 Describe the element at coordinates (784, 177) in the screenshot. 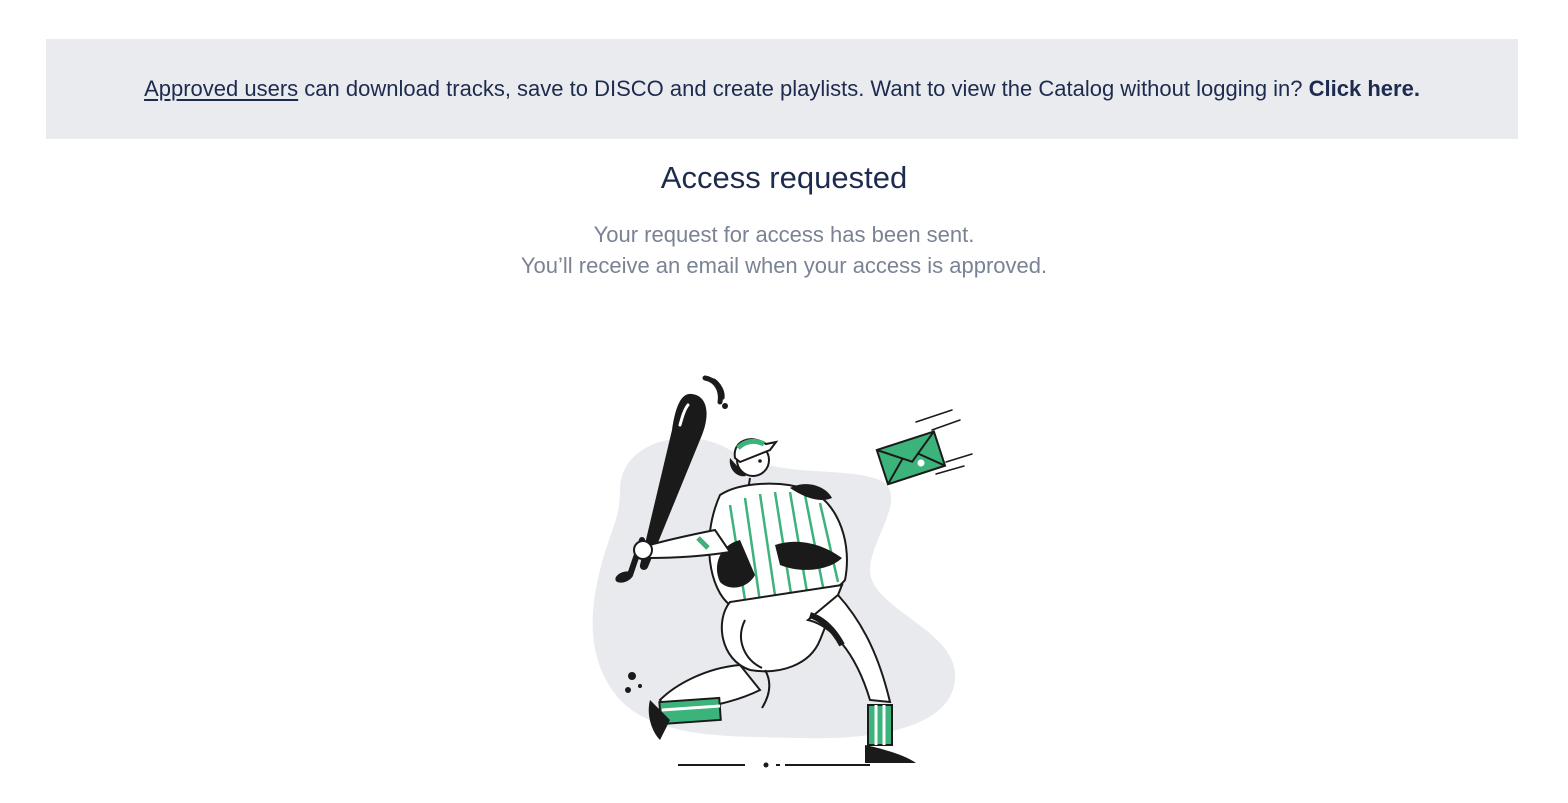

I see `page-title: Access requested` at that location.